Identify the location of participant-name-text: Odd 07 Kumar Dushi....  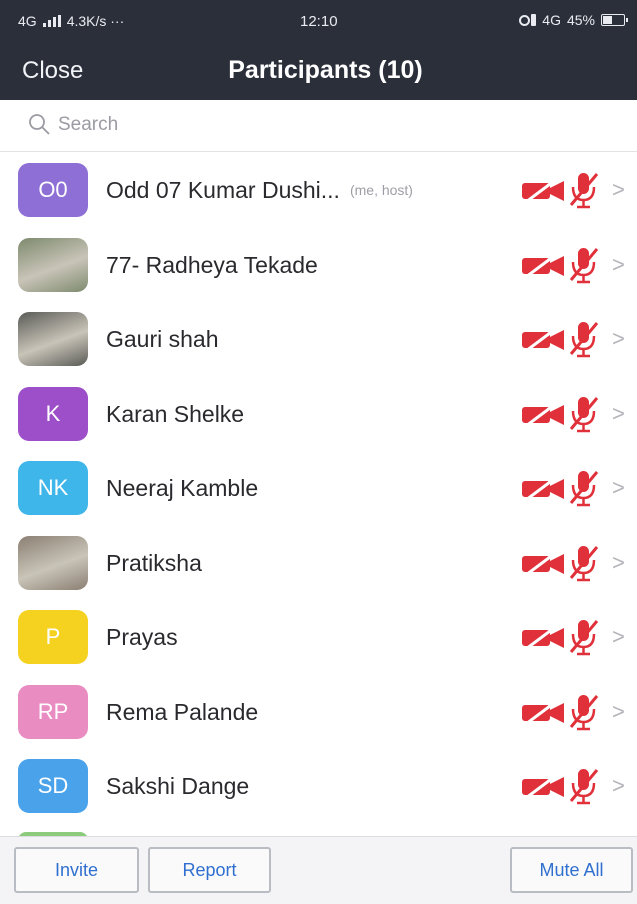
(223, 190).